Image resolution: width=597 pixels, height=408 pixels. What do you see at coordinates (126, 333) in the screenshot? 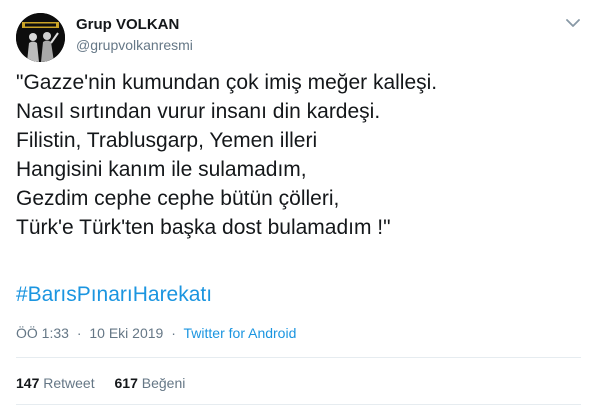
I see `tweet-date: 10 Eki 2019` at bounding box center [126, 333].